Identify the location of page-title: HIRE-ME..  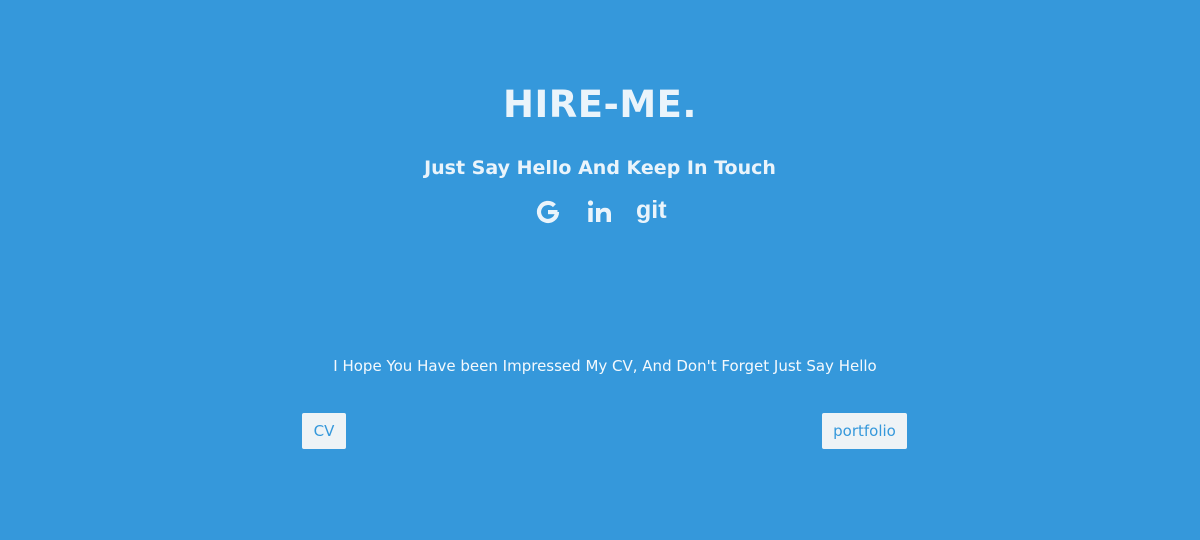
(599, 104).